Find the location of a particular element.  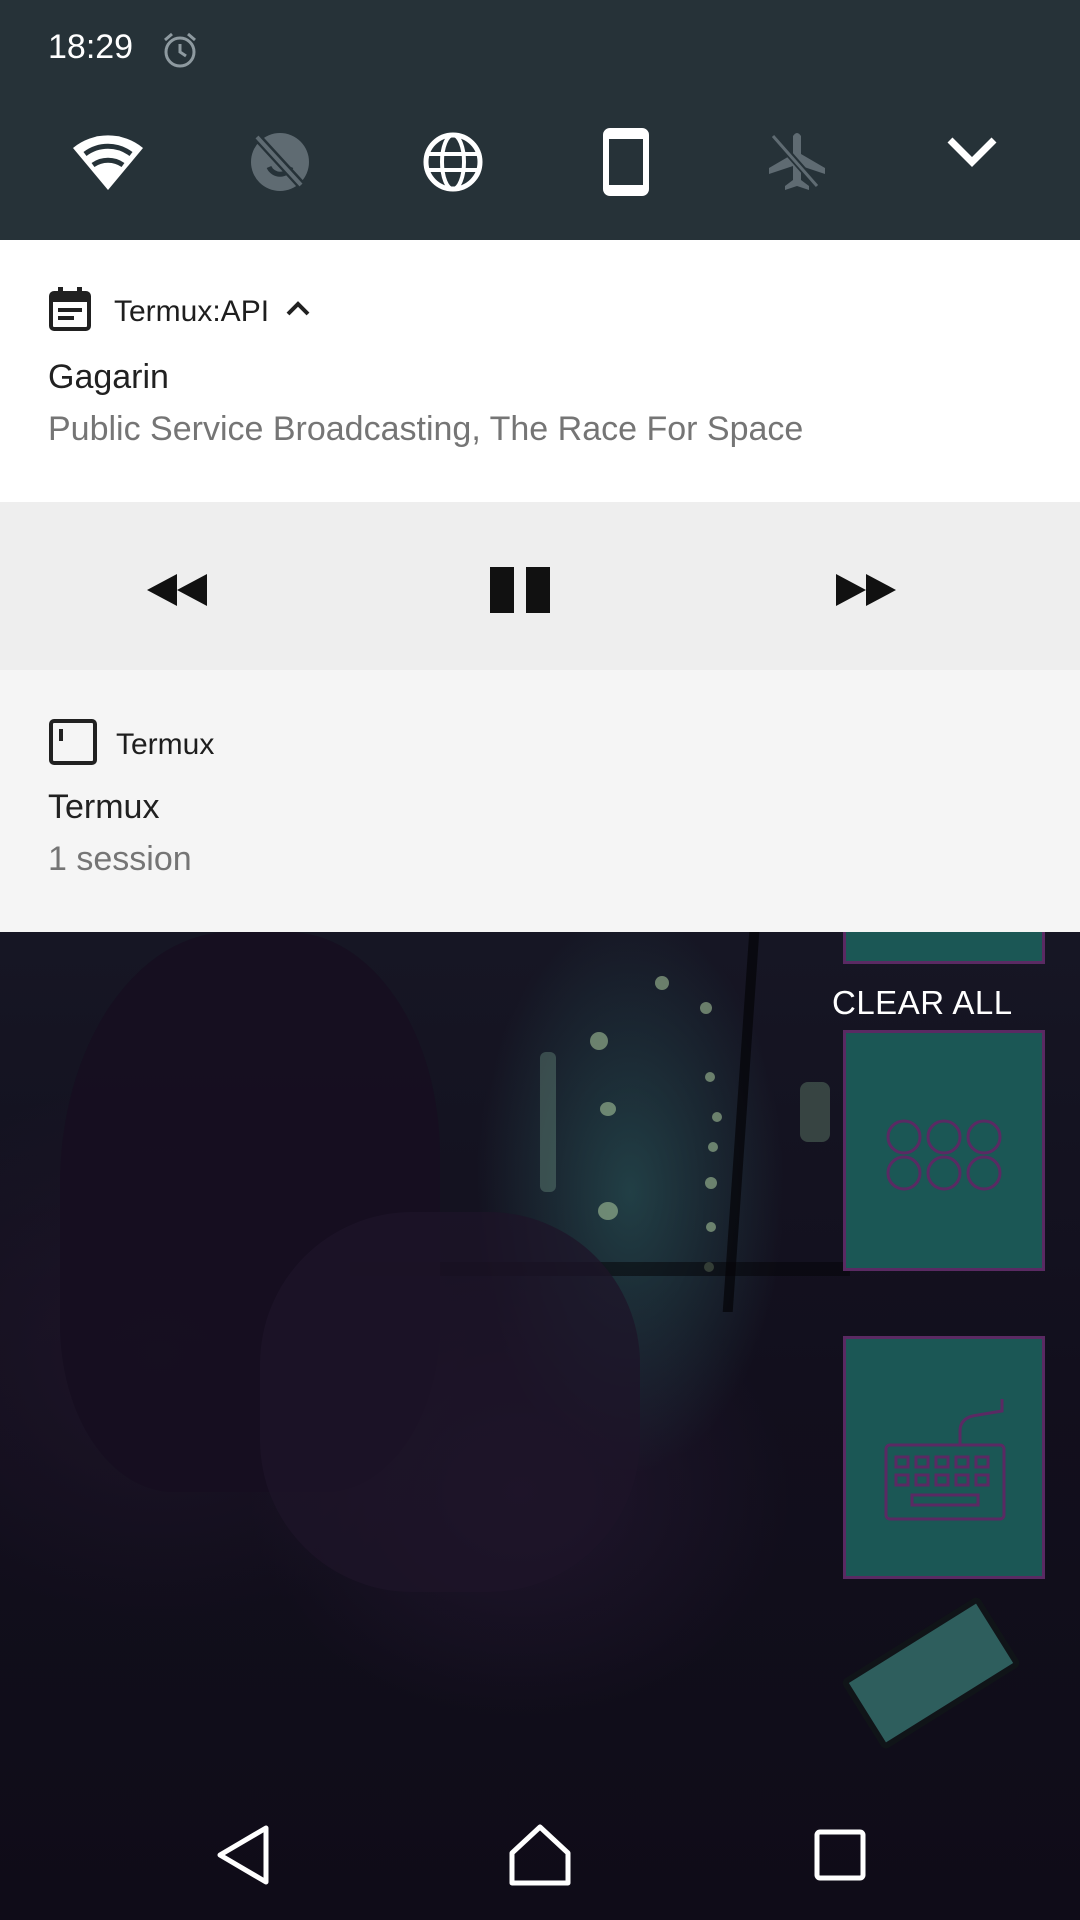

app-row: Termux is located at coordinates (131, 744).